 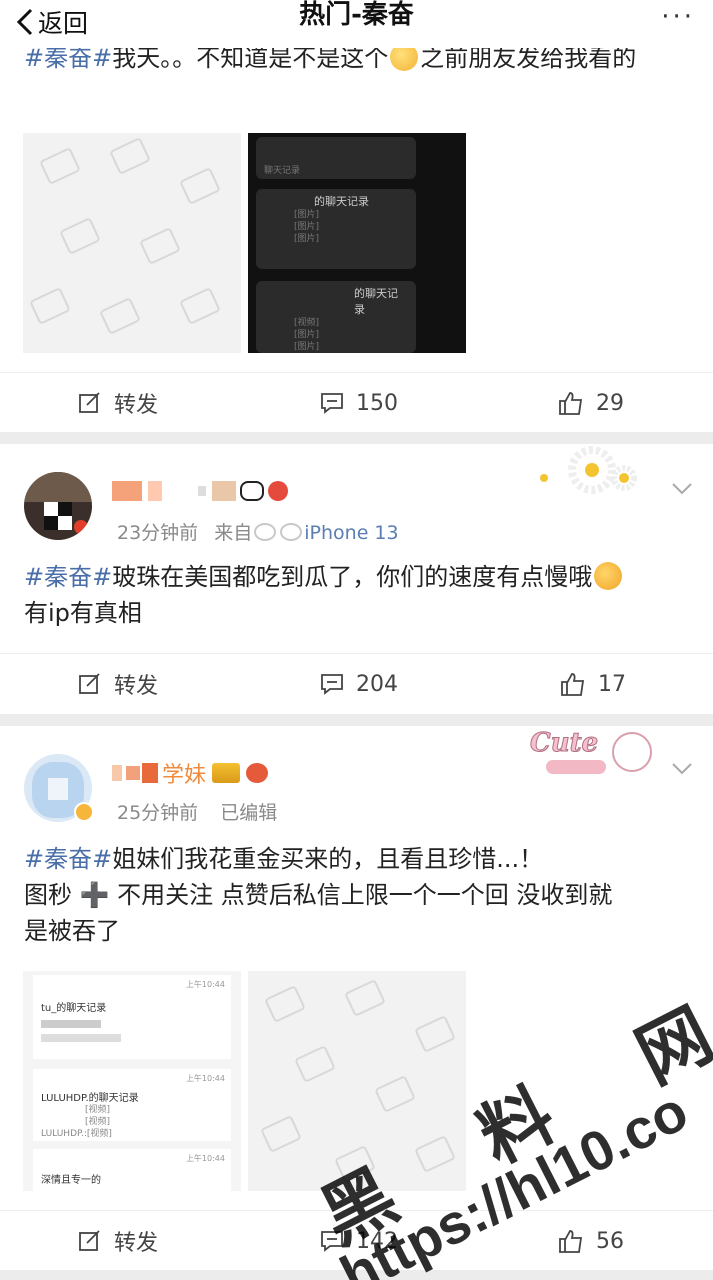 I want to click on post-text-body: 我天。。不知道是不是这个, so click(x=250, y=58).